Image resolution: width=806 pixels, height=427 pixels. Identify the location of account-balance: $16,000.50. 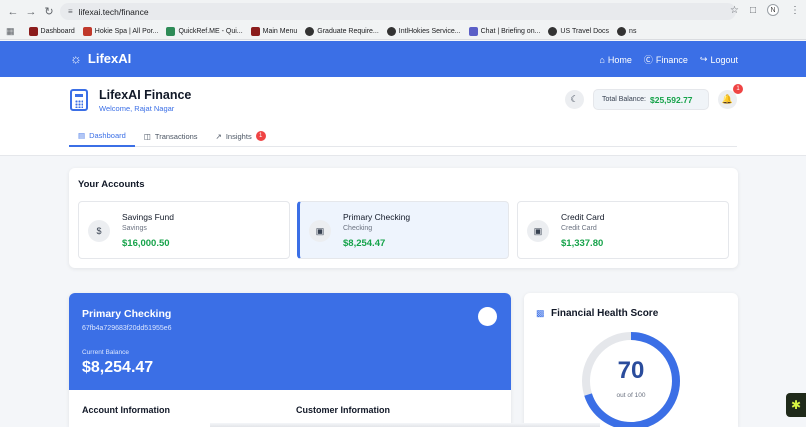
(146, 243).